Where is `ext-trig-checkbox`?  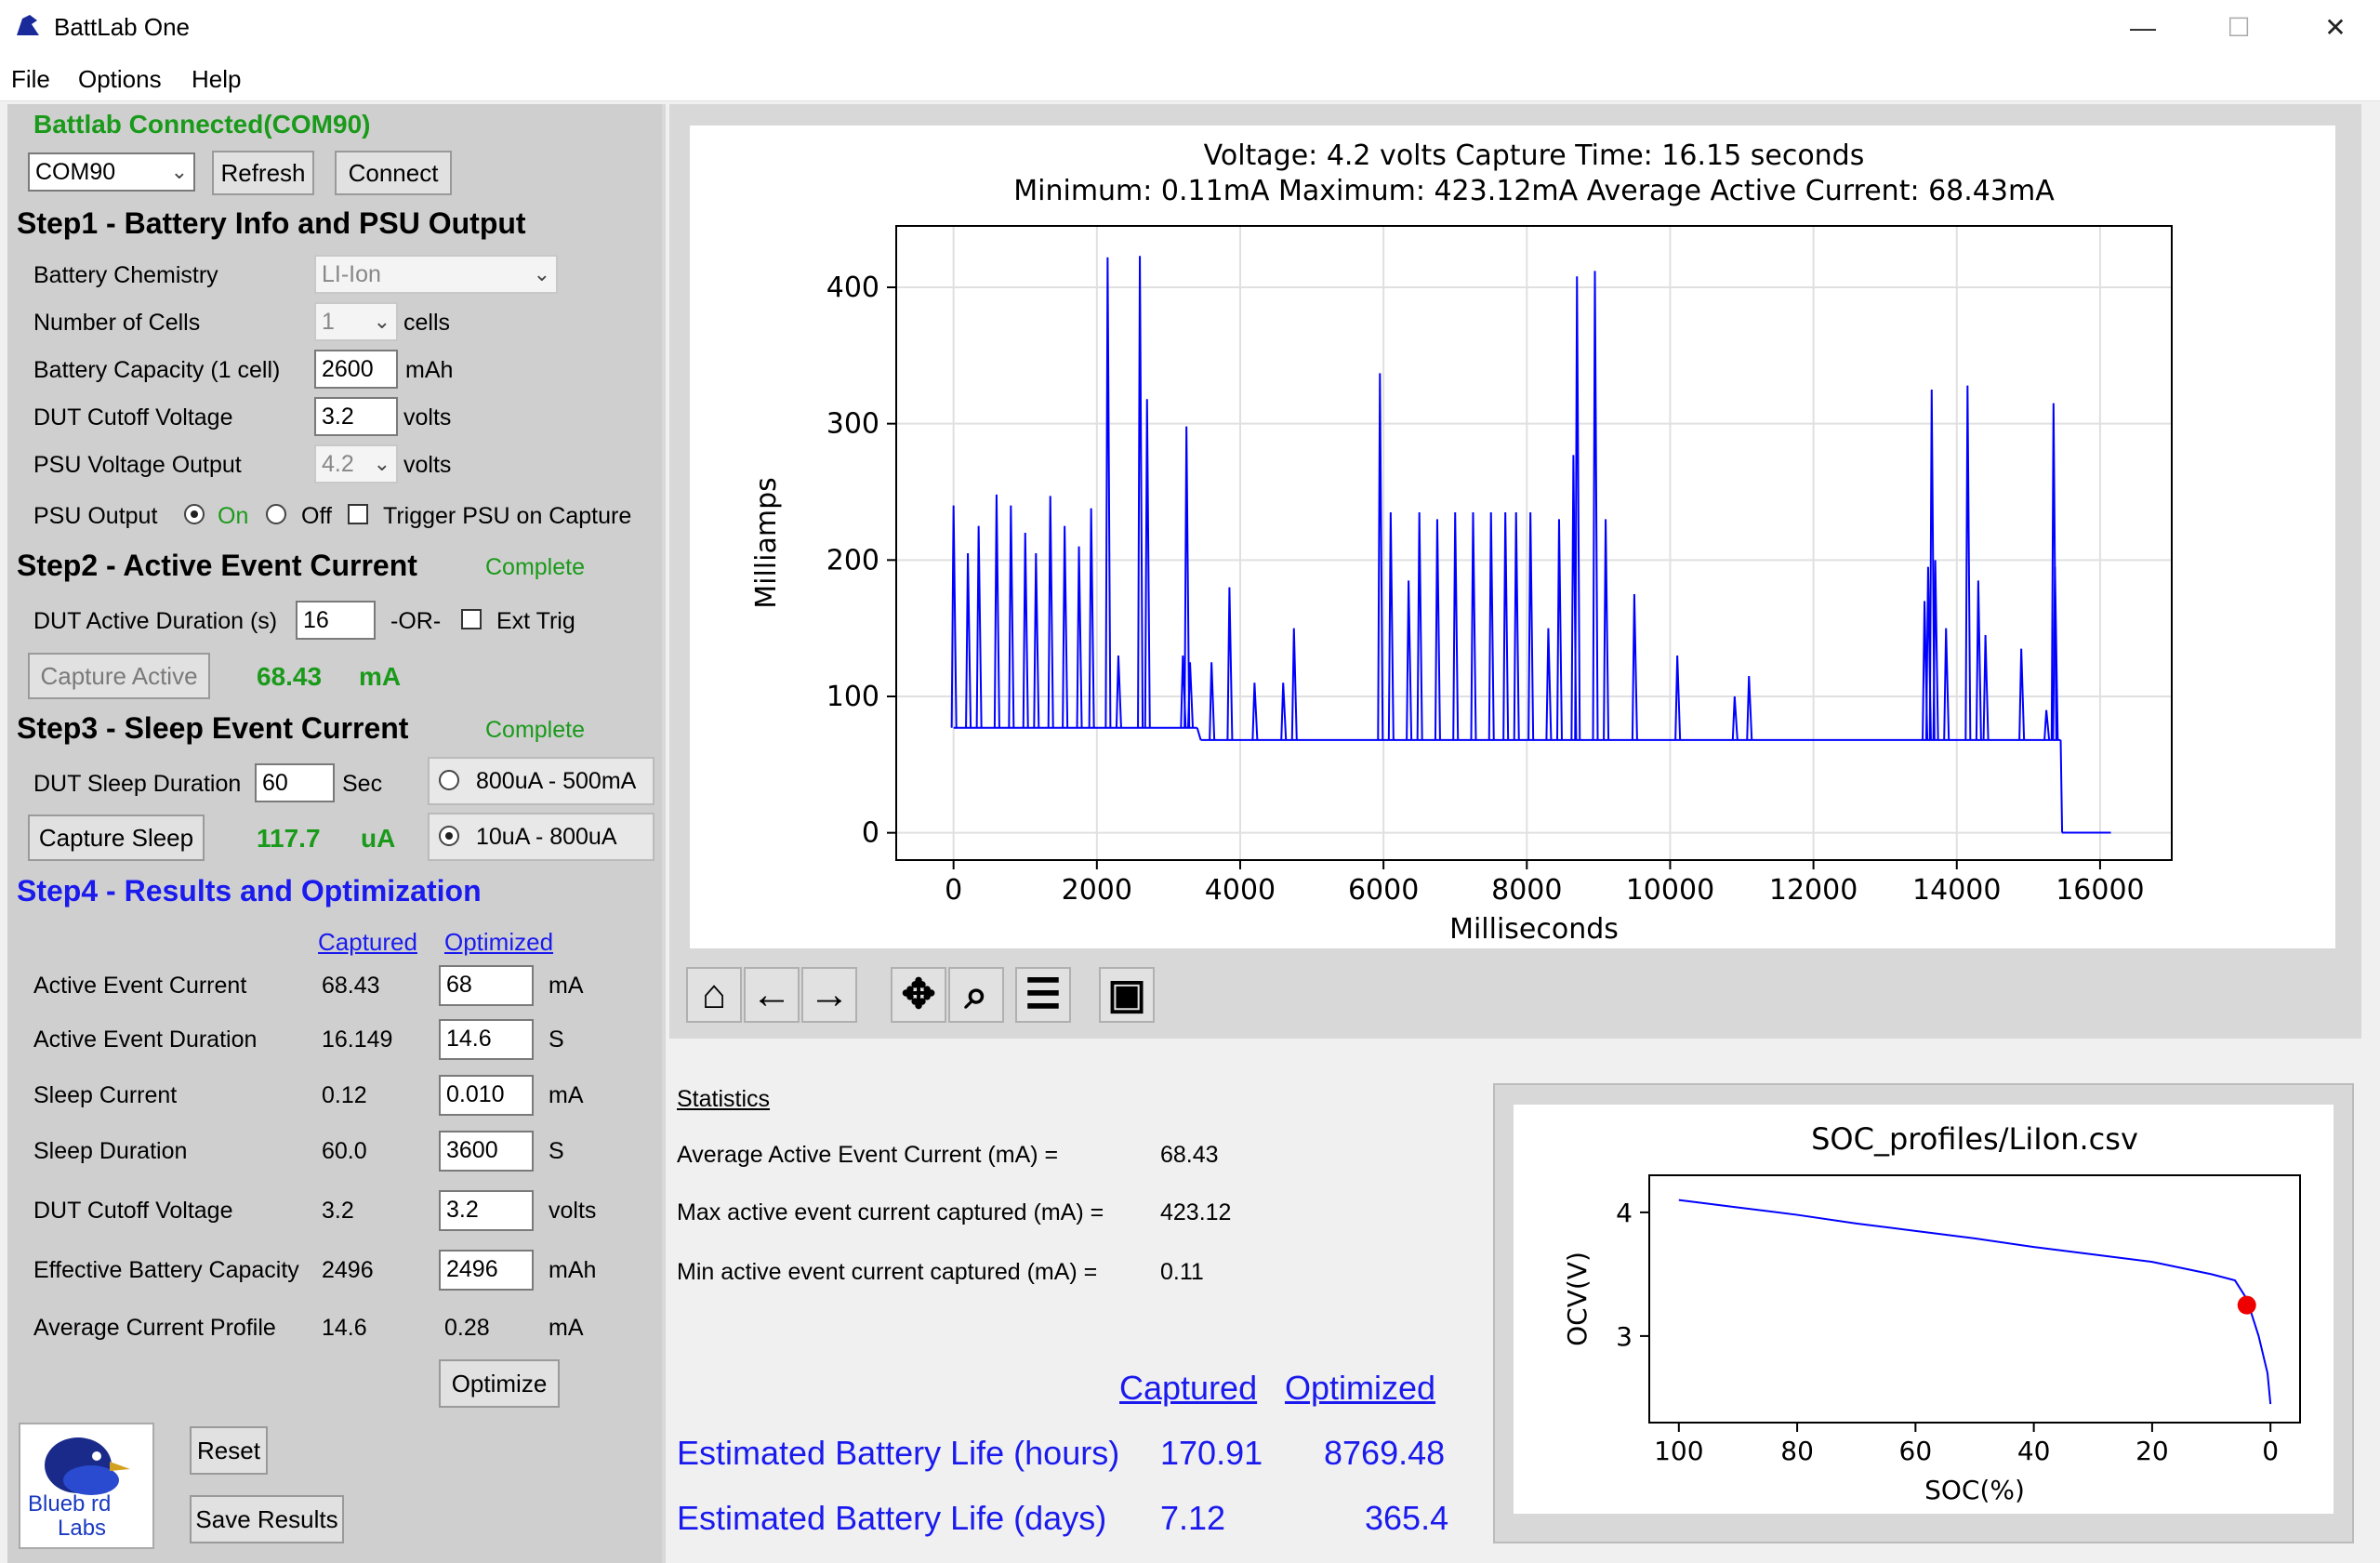 ext-trig-checkbox is located at coordinates (471, 619).